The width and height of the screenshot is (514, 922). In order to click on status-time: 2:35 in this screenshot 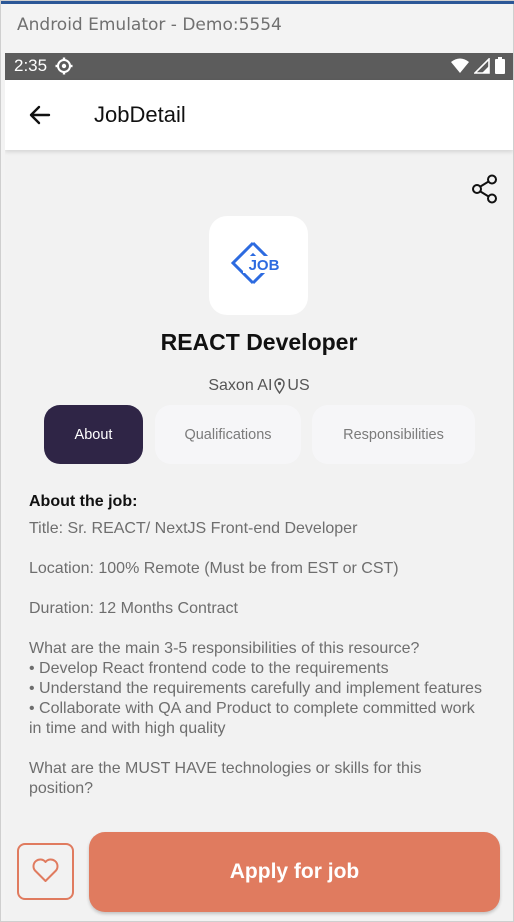, I will do `click(31, 65)`.